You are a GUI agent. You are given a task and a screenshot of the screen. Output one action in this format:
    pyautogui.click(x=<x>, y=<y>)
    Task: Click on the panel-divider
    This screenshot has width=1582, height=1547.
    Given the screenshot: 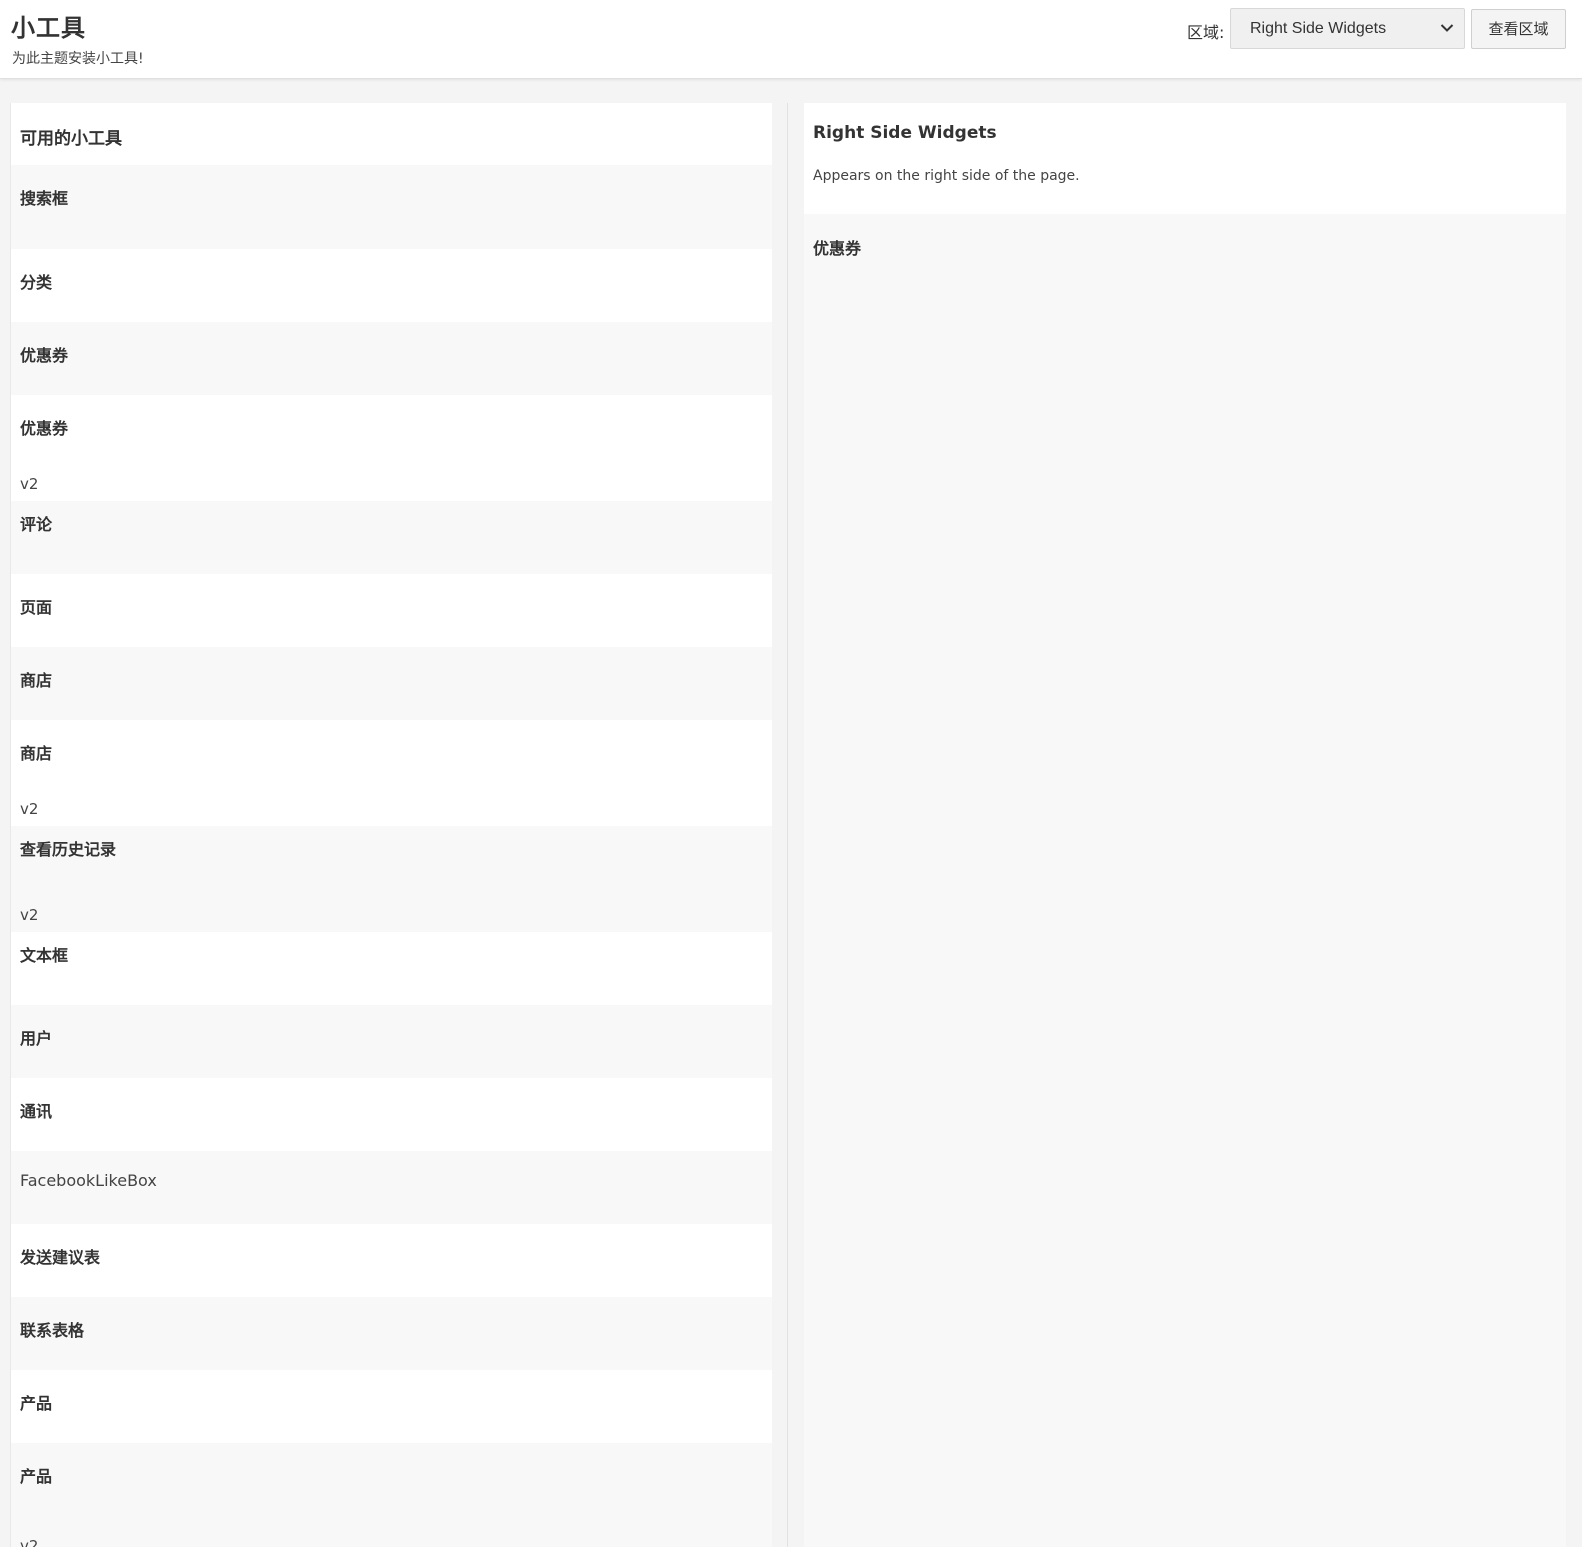 What is the action you would take?
    pyautogui.click(x=787, y=825)
    